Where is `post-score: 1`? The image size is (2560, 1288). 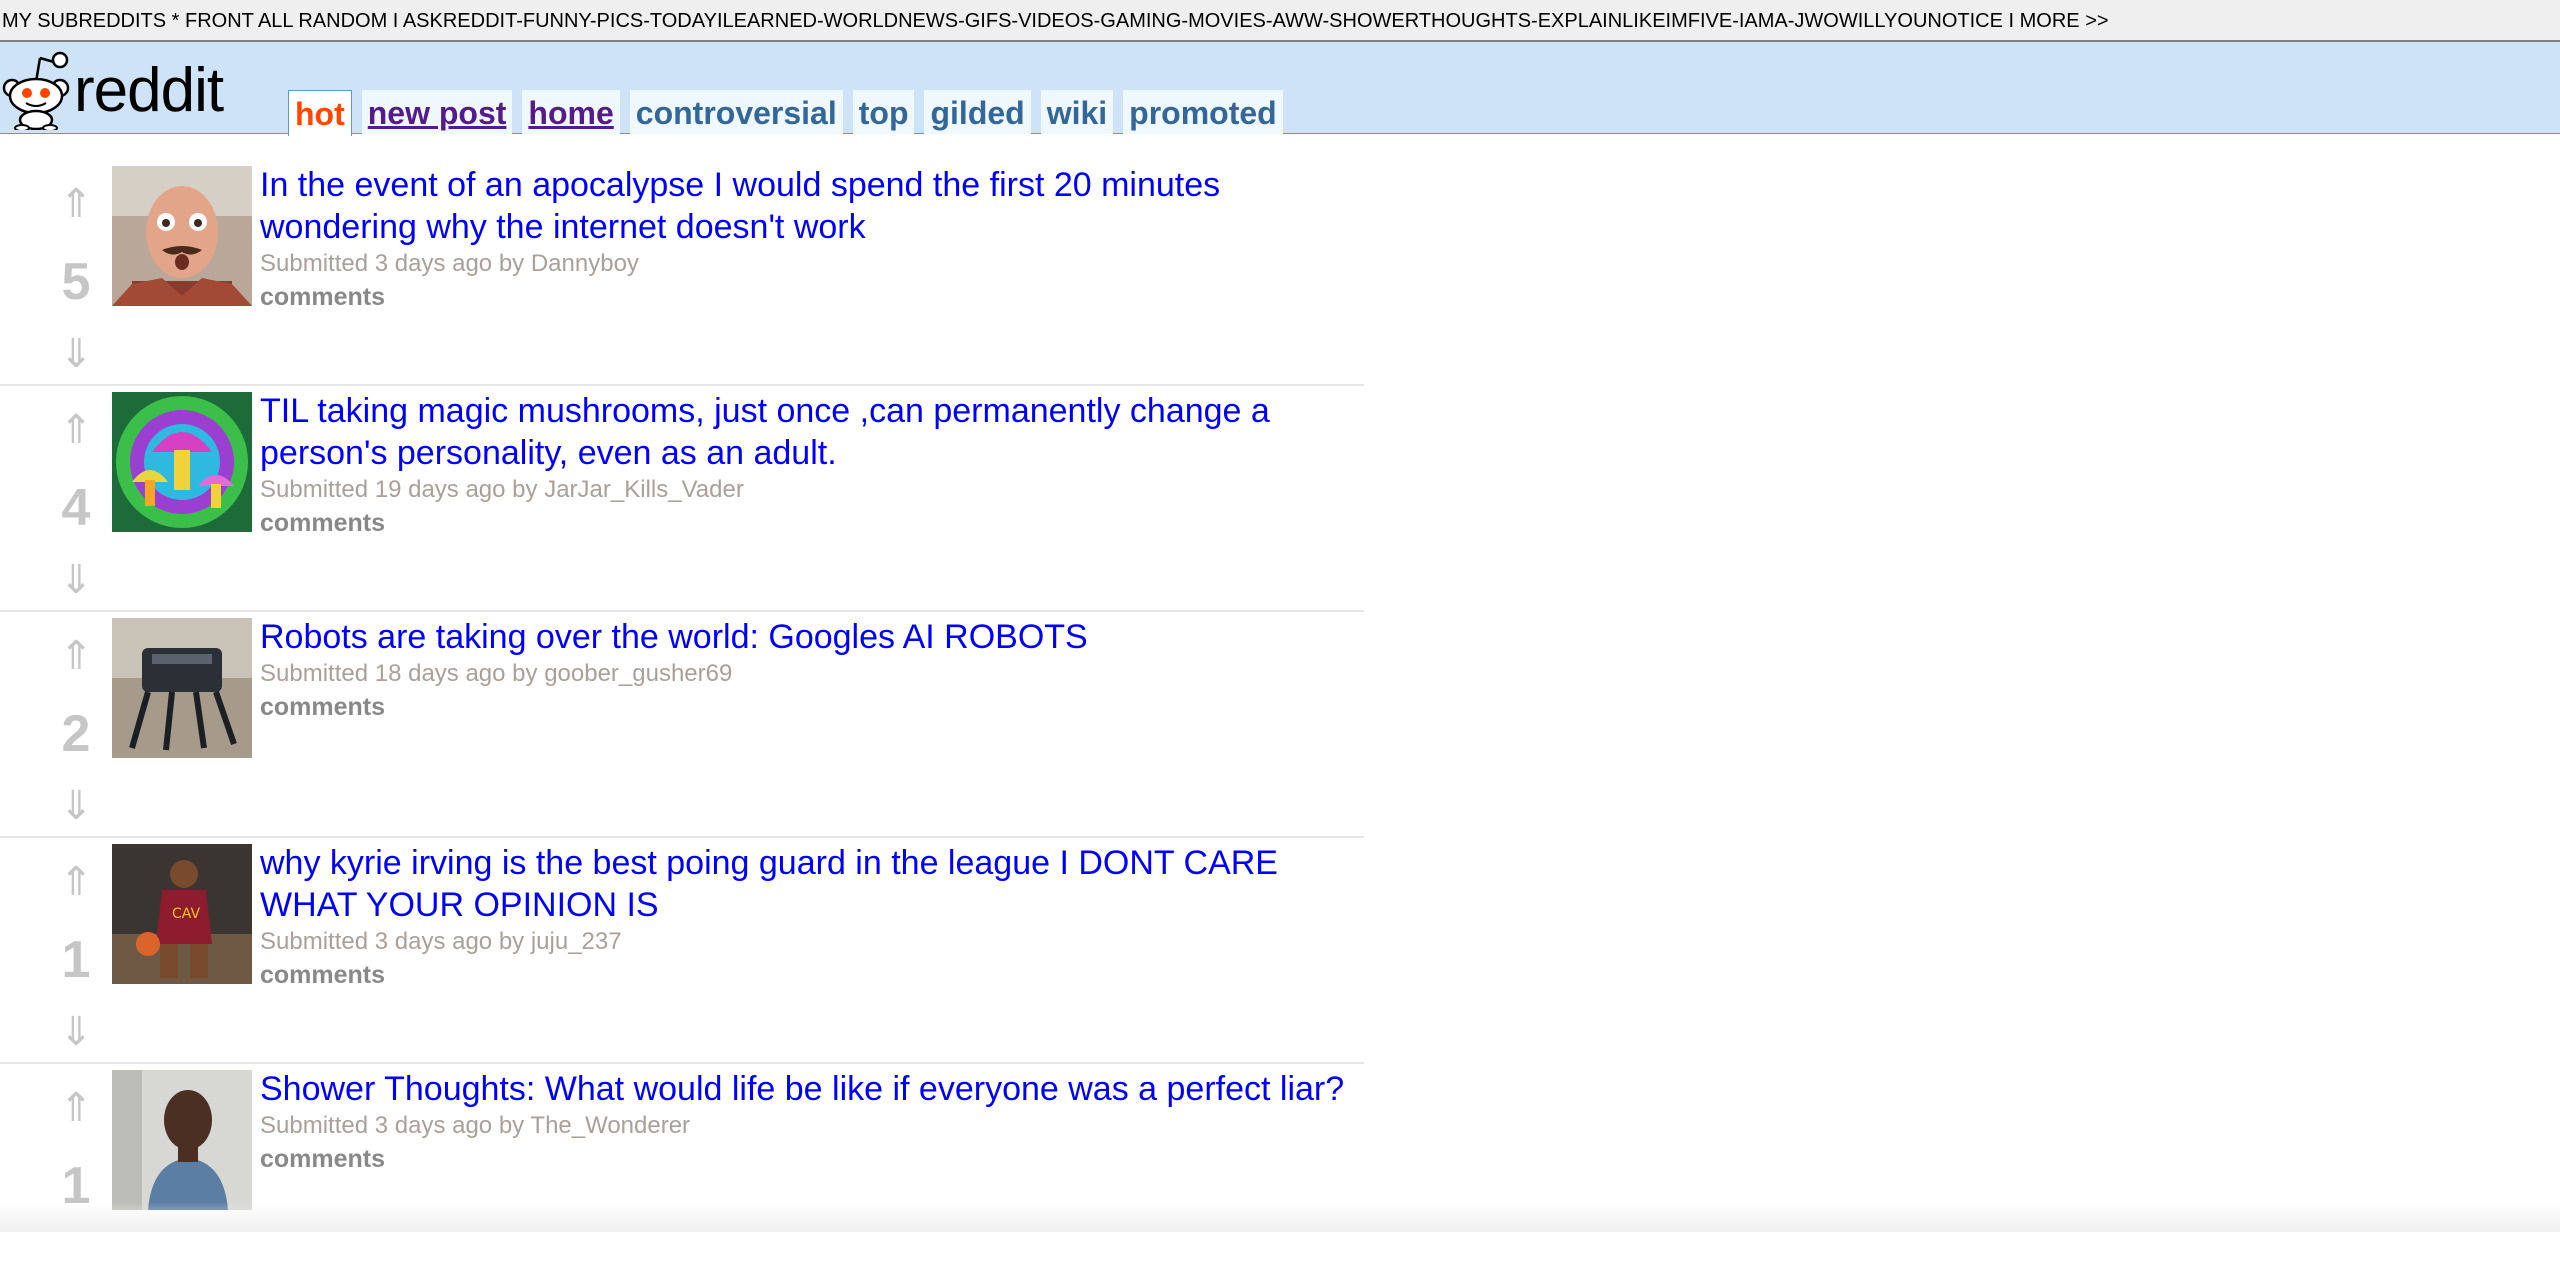 post-score: 1 is located at coordinates (76, 960).